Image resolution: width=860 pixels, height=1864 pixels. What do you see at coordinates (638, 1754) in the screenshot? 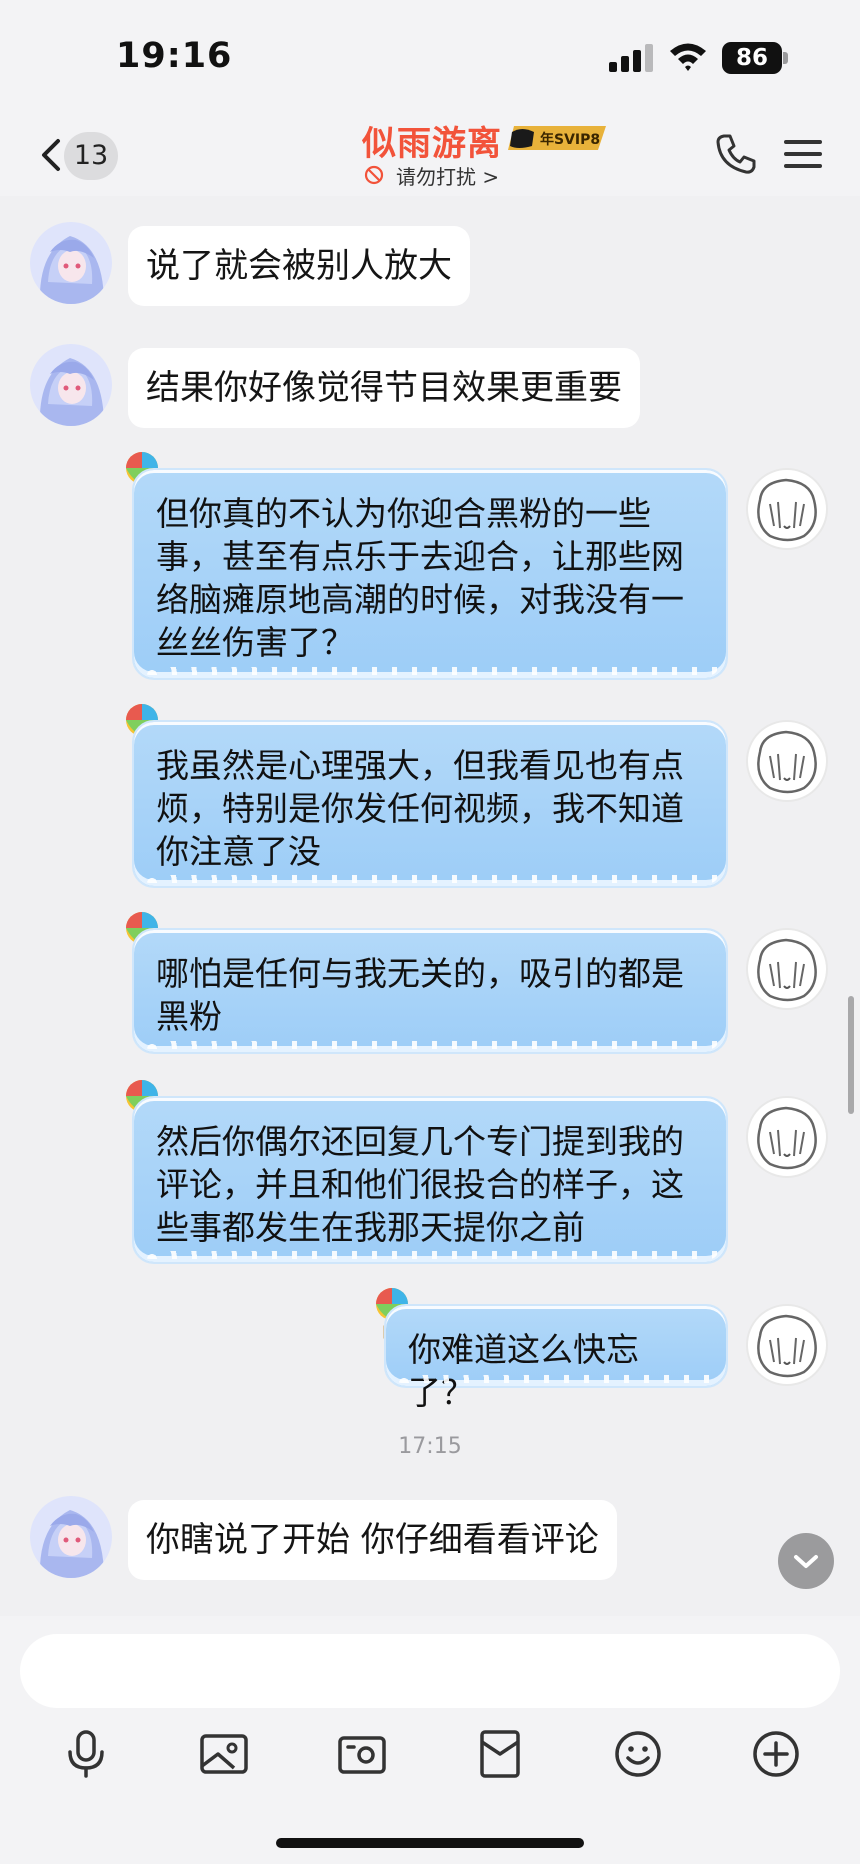
I see `emoji-icon` at bounding box center [638, 1754].